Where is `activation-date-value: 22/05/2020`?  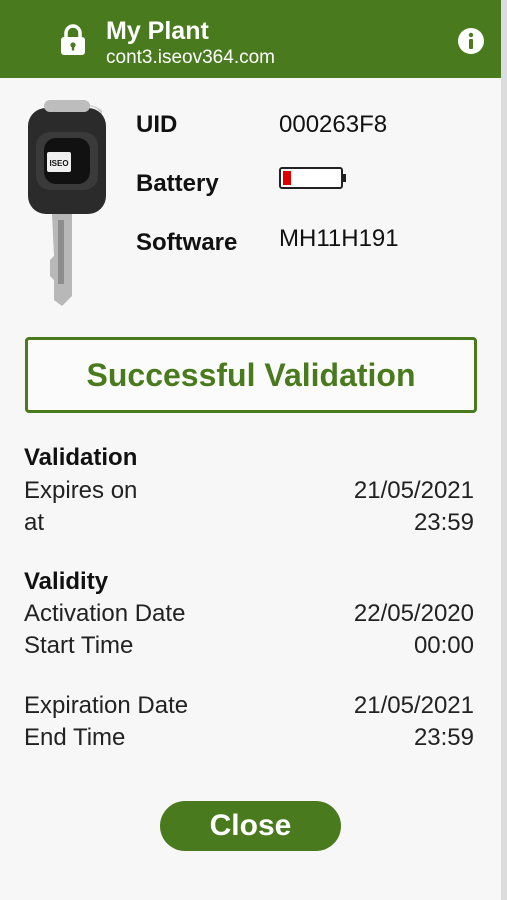 activation-date-value: 22/05/2020 is located at coordinates (413, 613).